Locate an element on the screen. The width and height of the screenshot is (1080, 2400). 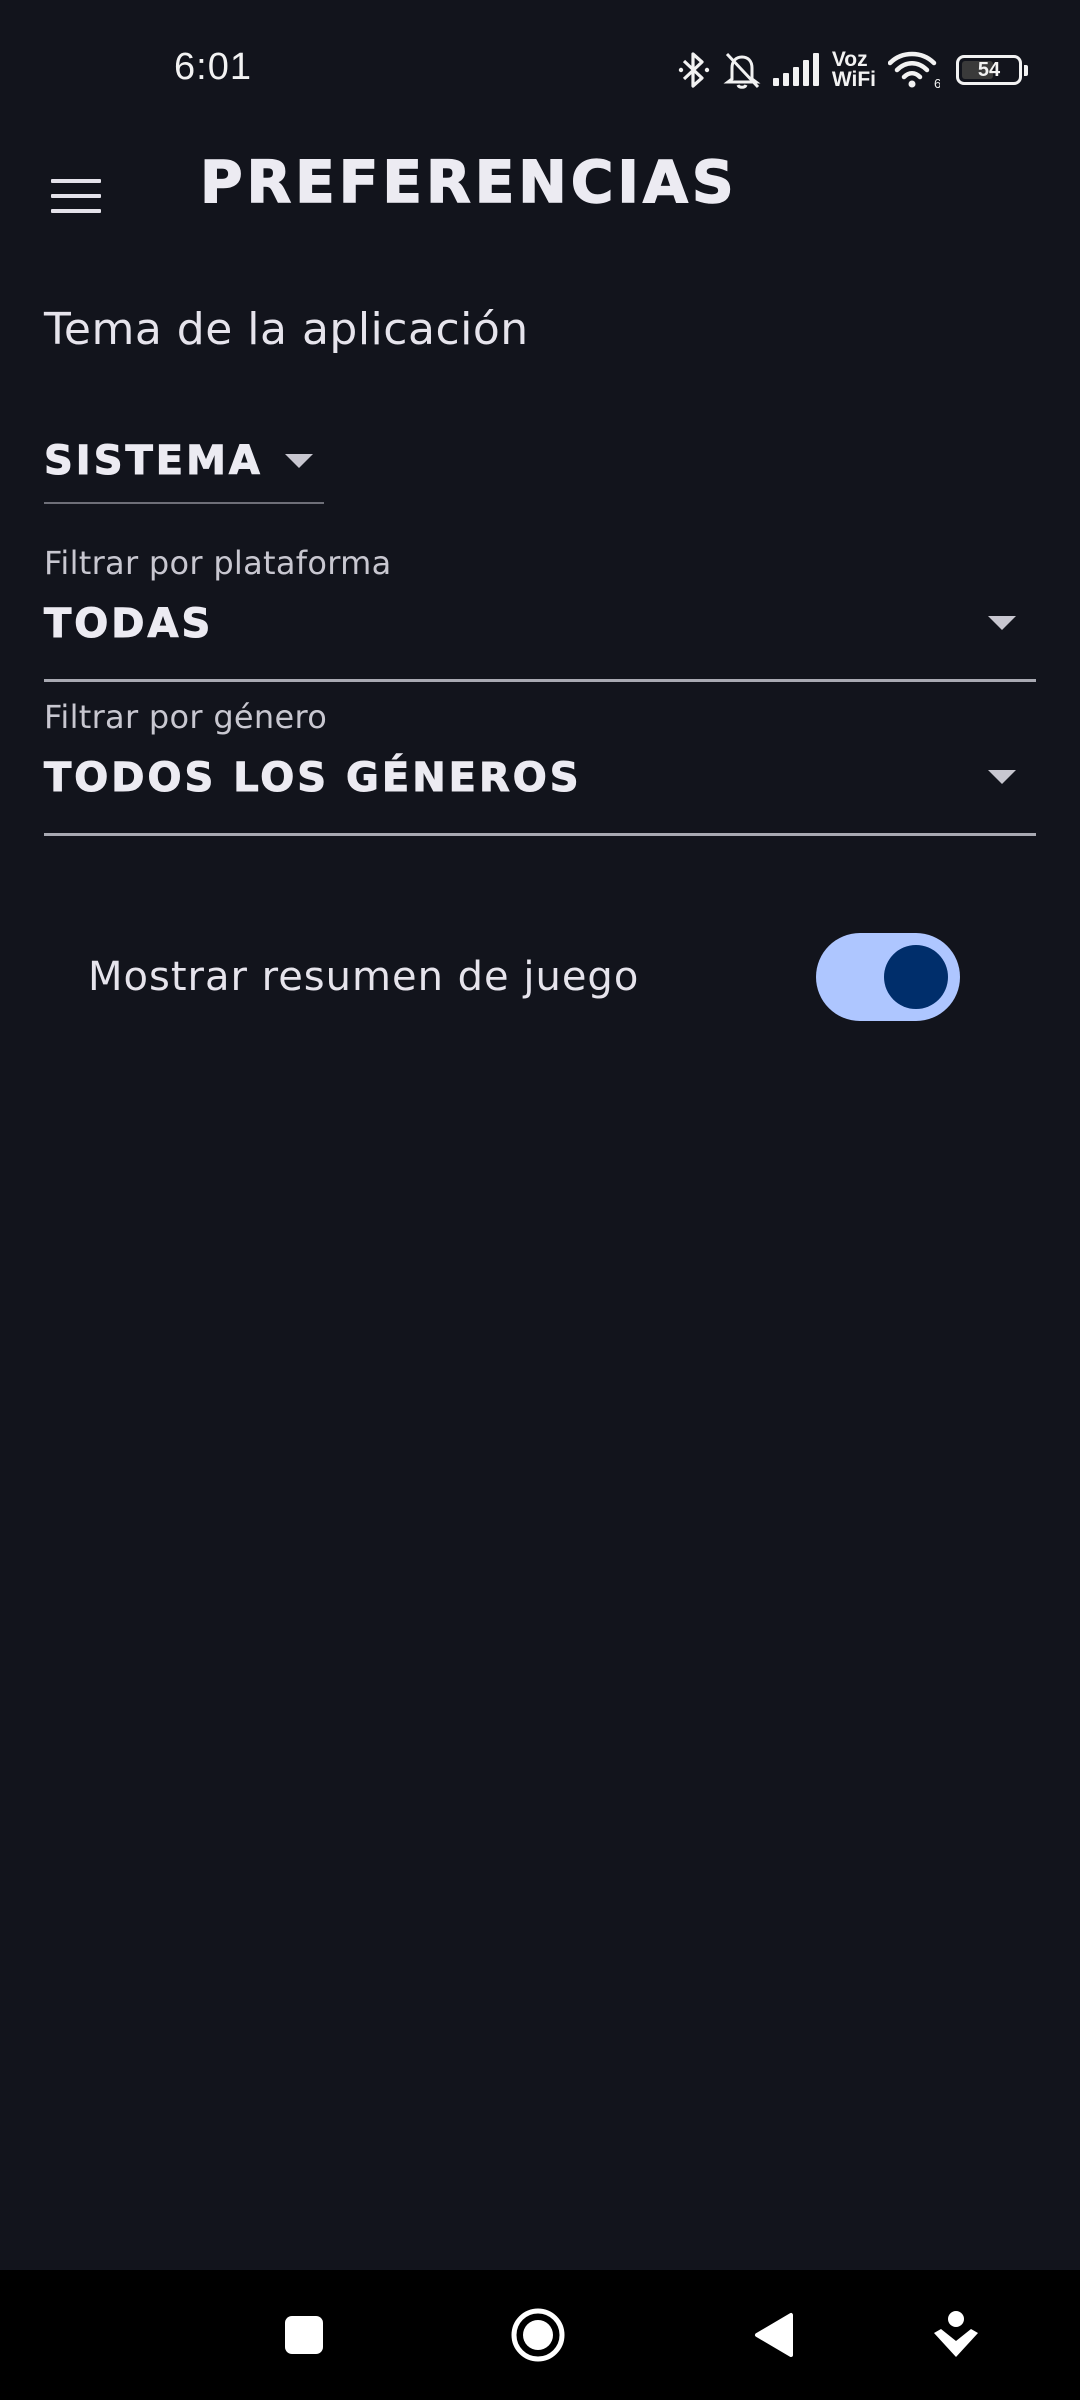
app-bar: PREFERENCIAS is located at coordinates (540, 180).